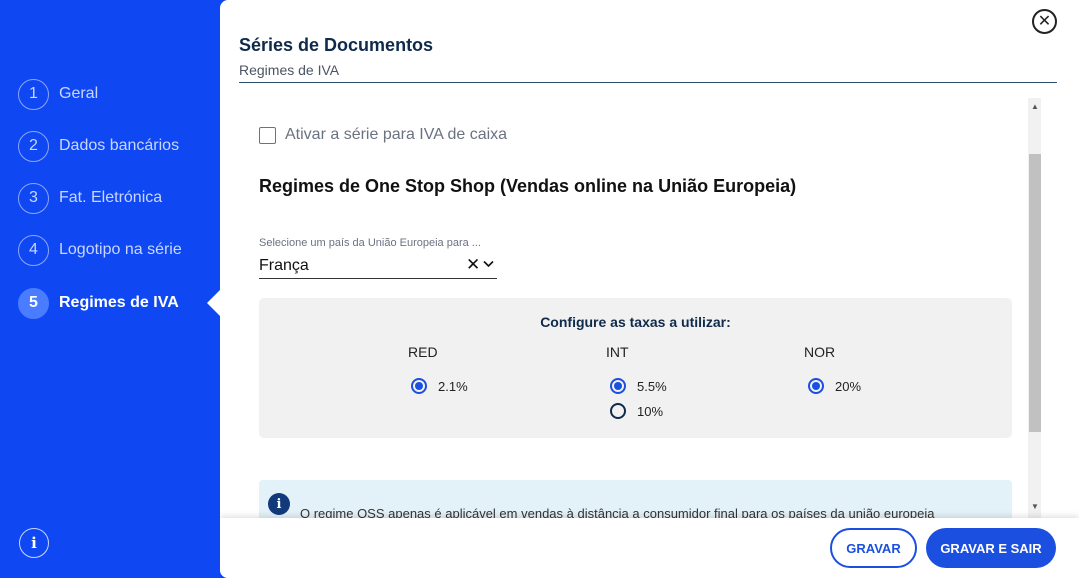  I want to click on close-icon: ✕, so click(1044, 21).